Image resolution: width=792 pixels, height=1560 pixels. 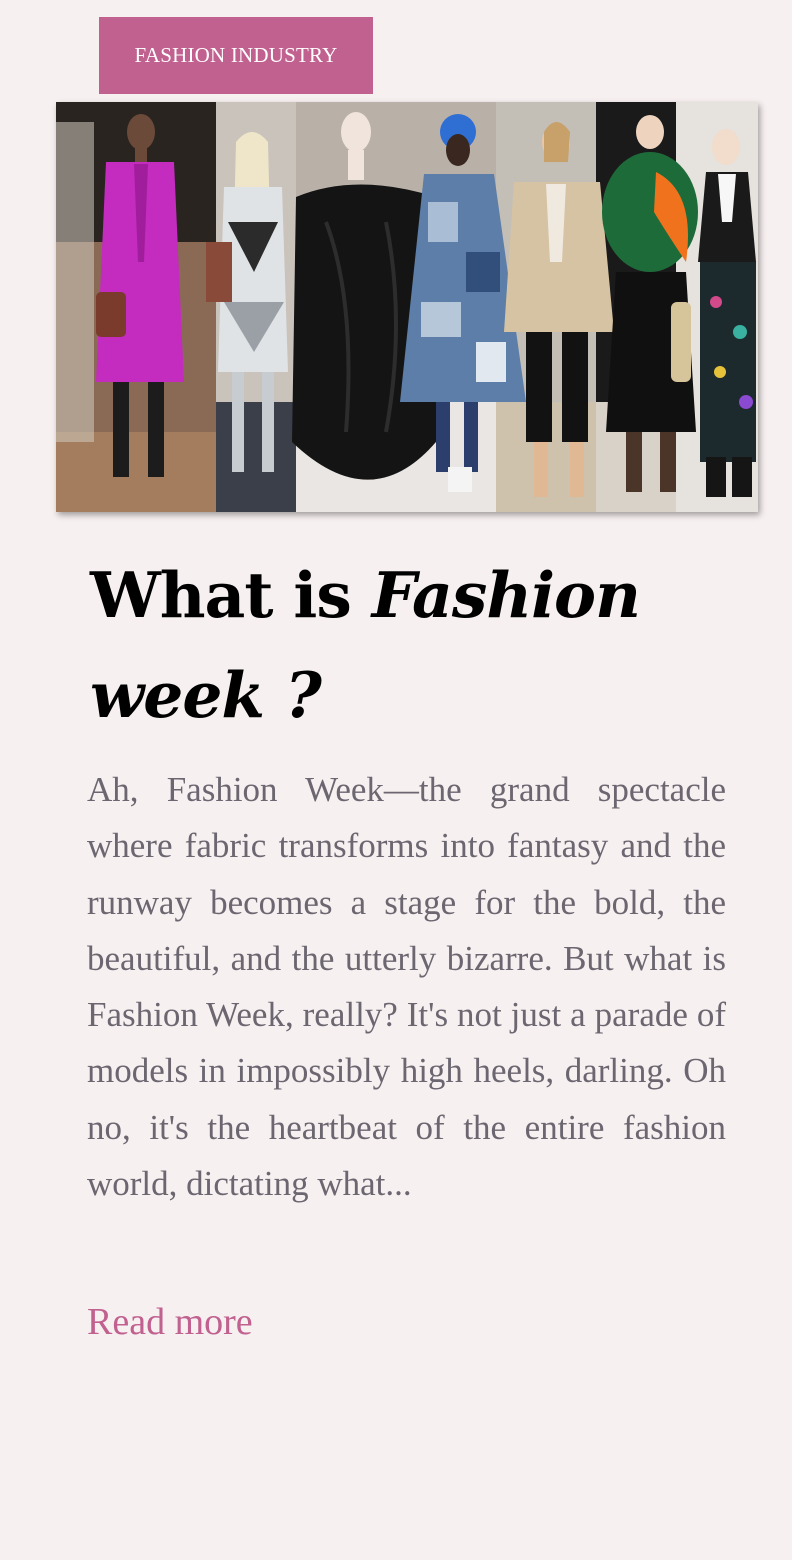 What do you see at coordinates (236, 55) in the screenshot?
I see `category-tag-fashion-industry: FASHION INDUSTRY` at bounding box center [236, 55].